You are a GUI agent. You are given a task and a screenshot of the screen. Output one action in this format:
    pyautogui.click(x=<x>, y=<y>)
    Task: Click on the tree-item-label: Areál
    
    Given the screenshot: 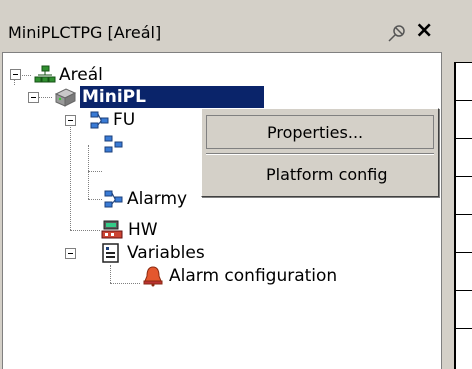 What is the action you would take?
    pyautogui.click(x=81, y=75)
    